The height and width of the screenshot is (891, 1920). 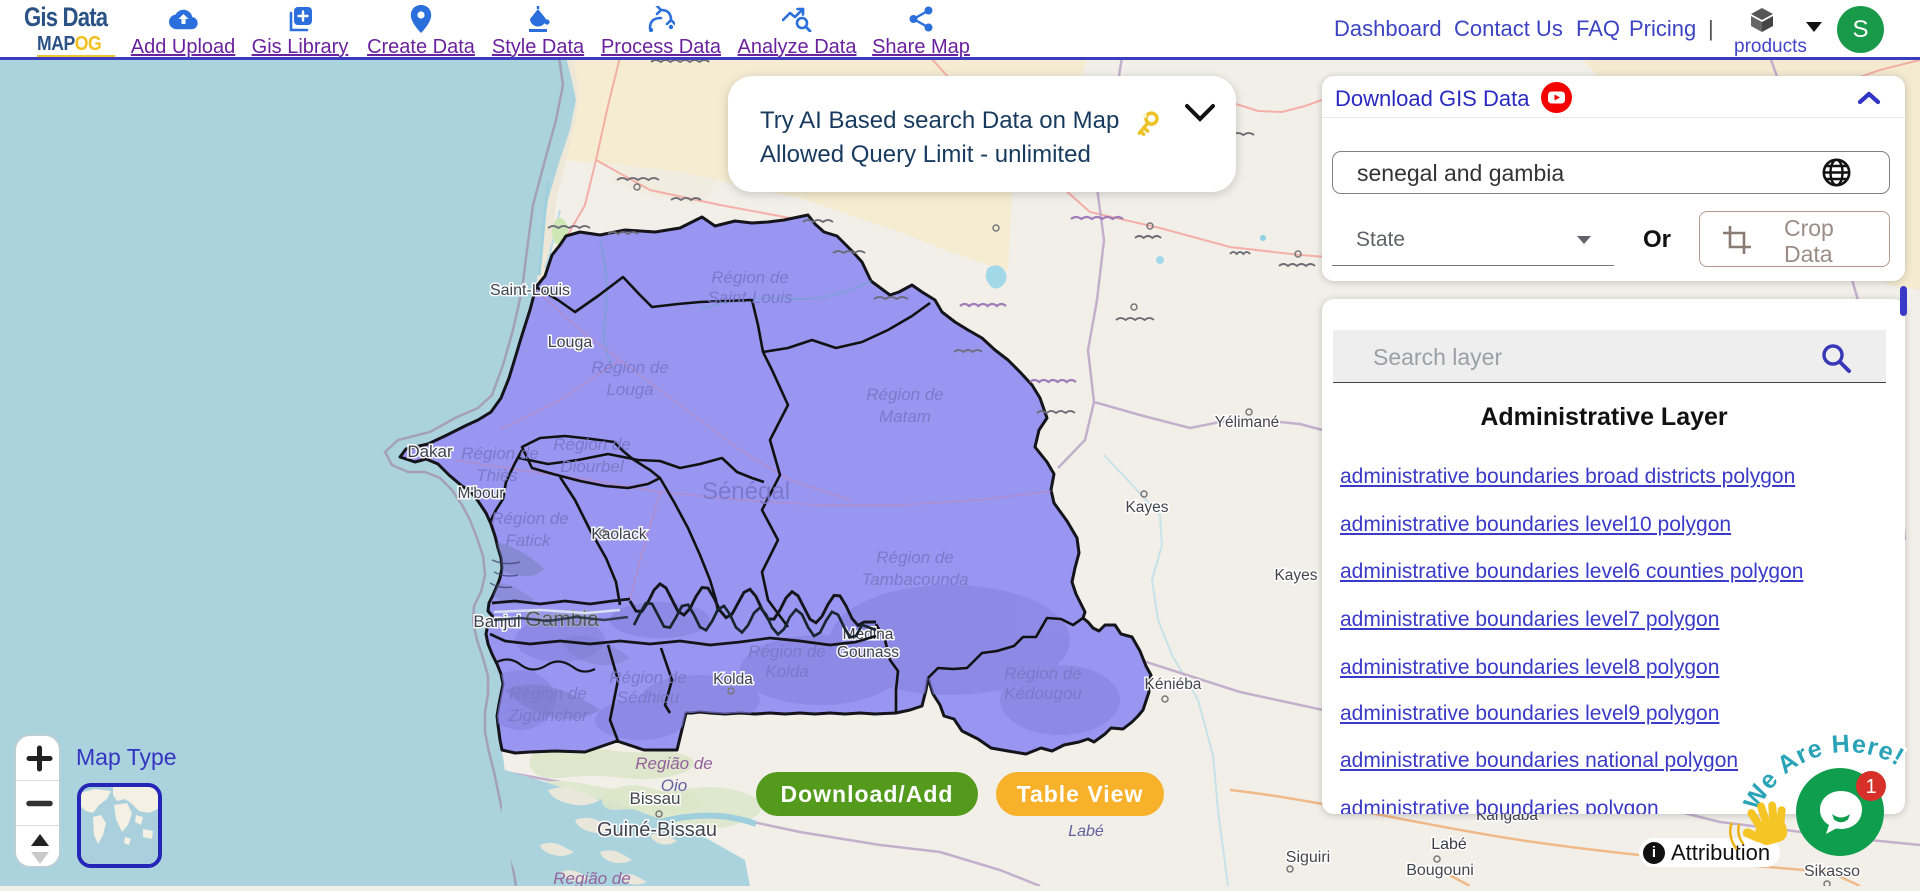 What do you see at coordinates (905, 416) in the screenshot?
I see `svg-text: Matam` at bounding box center [905, 416].